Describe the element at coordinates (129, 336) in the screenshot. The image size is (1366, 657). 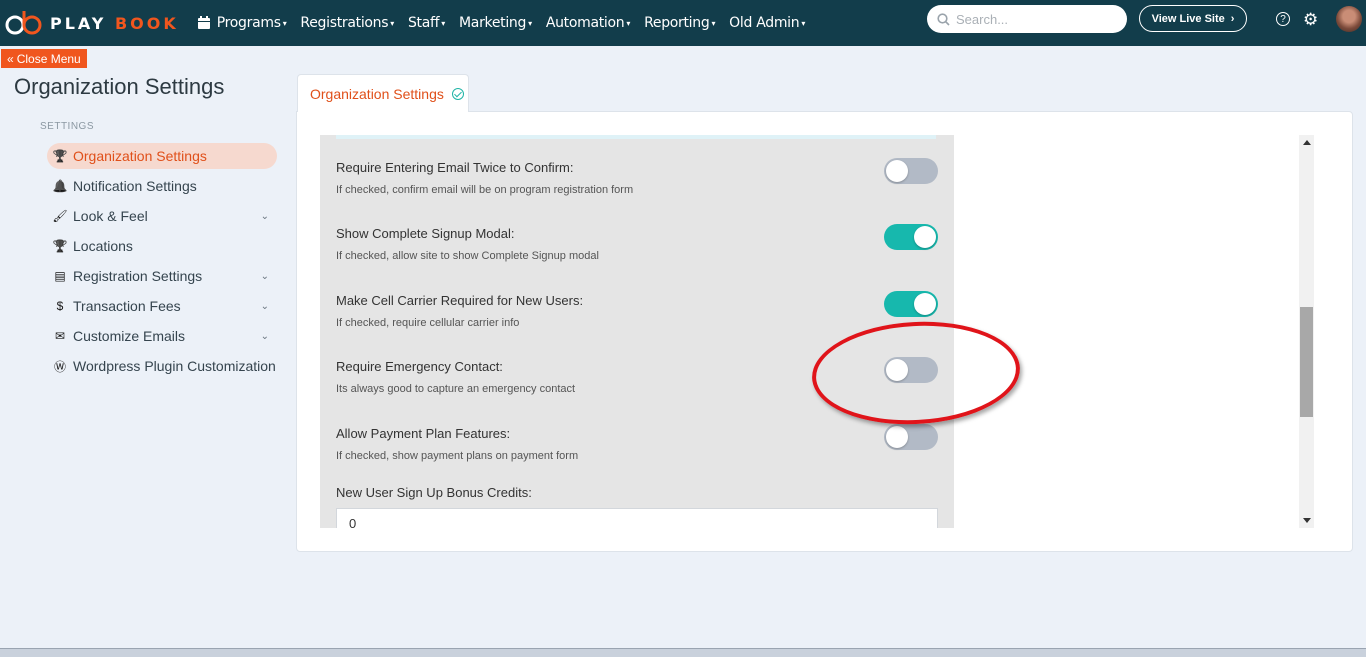
I see `sidebar-item-label: Customize Emails` at that location.